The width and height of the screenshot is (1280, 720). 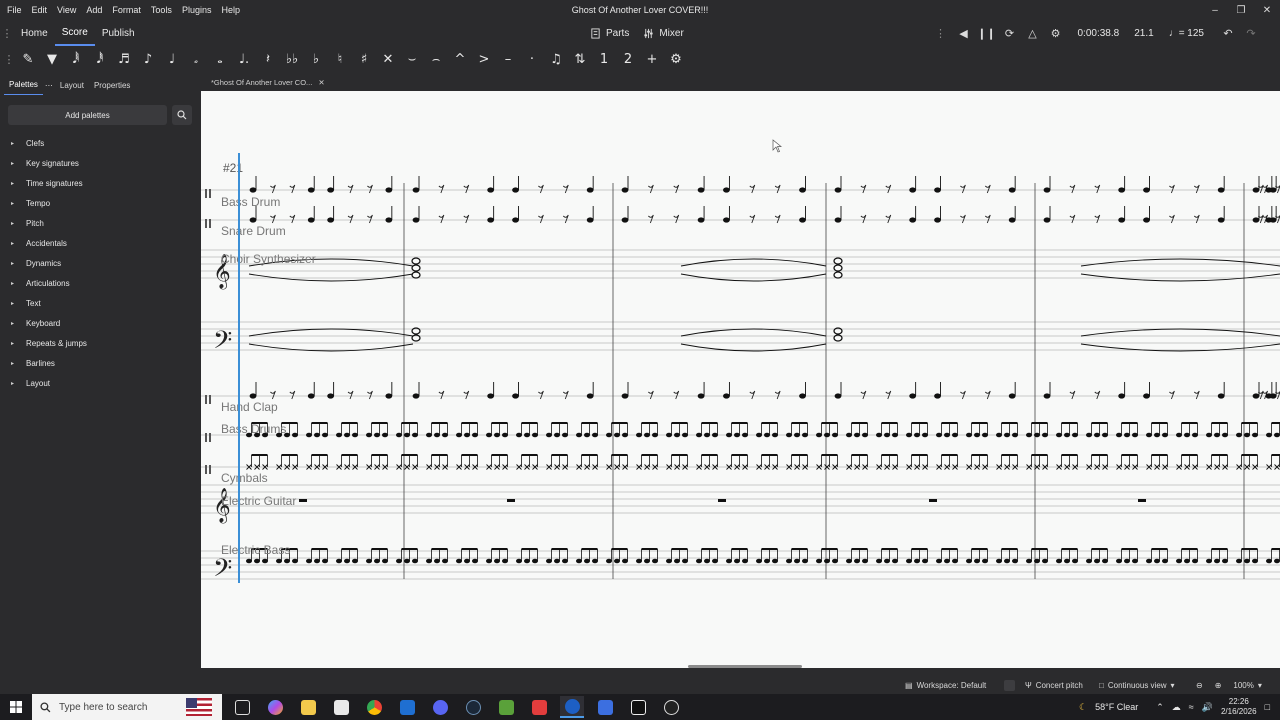 I want to click on panel-menu-icon: ⋯, so click(x=49, y=85).